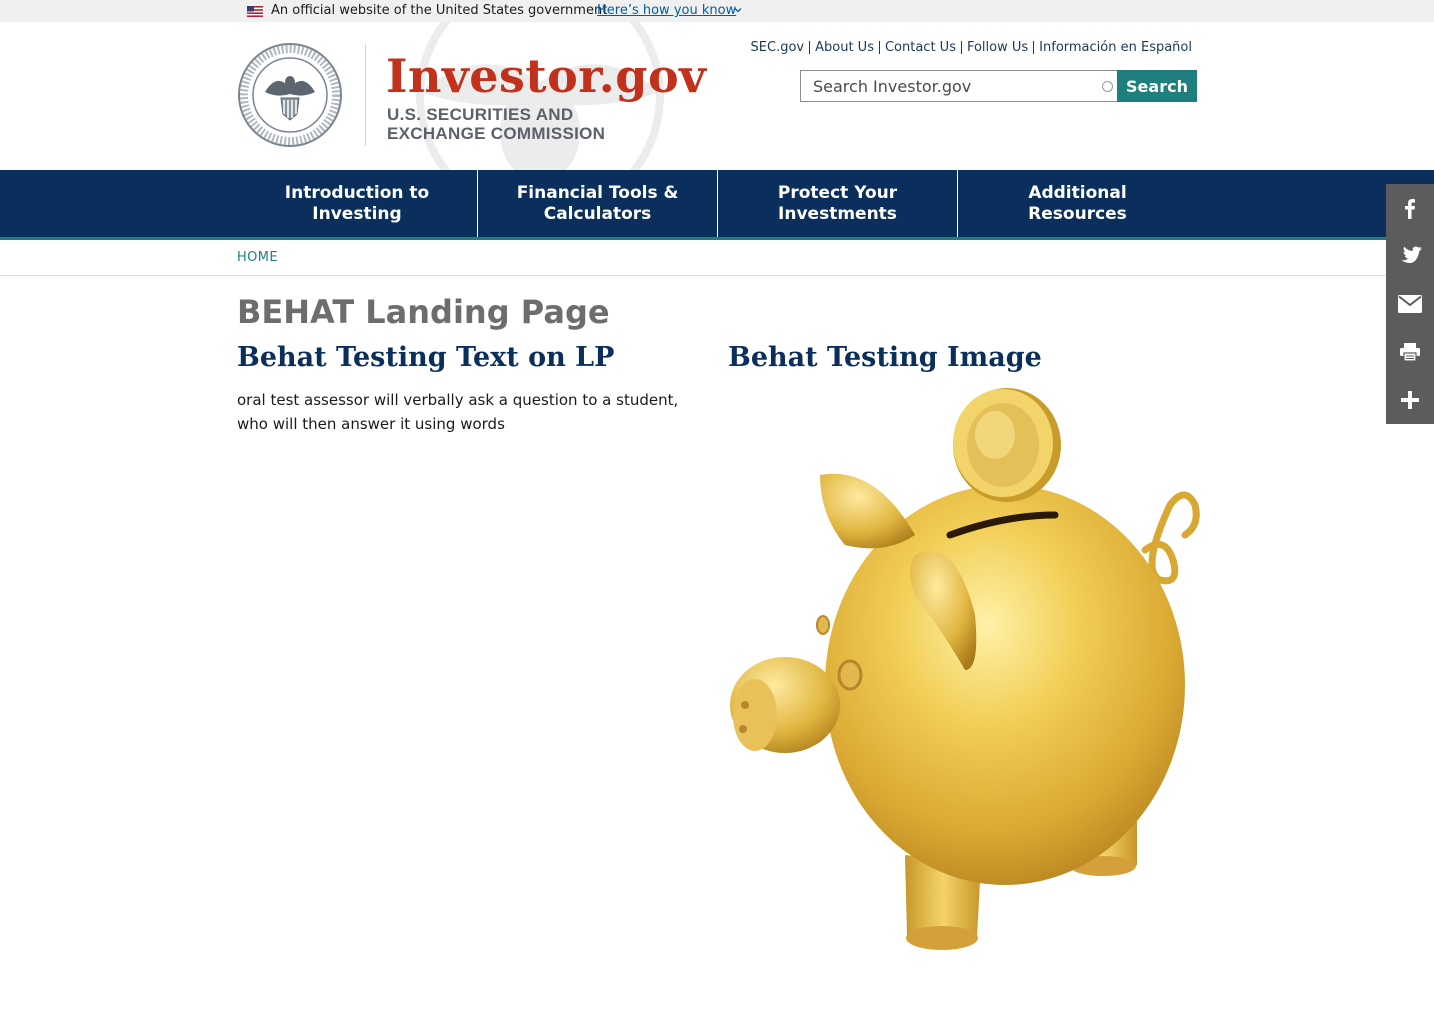 The image size is (1434, 1033). Describe the element at coordinates (844, 47) in the screenshot. I see `utility-link-about-us: About Us` at that location.